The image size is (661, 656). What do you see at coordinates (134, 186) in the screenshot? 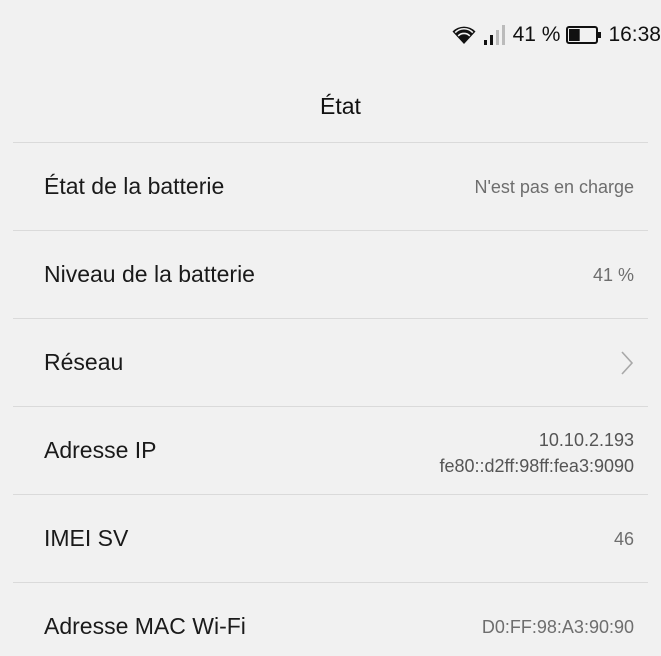
I see `battery-state-label: État de la batterie` at bounding box center [134, 186].